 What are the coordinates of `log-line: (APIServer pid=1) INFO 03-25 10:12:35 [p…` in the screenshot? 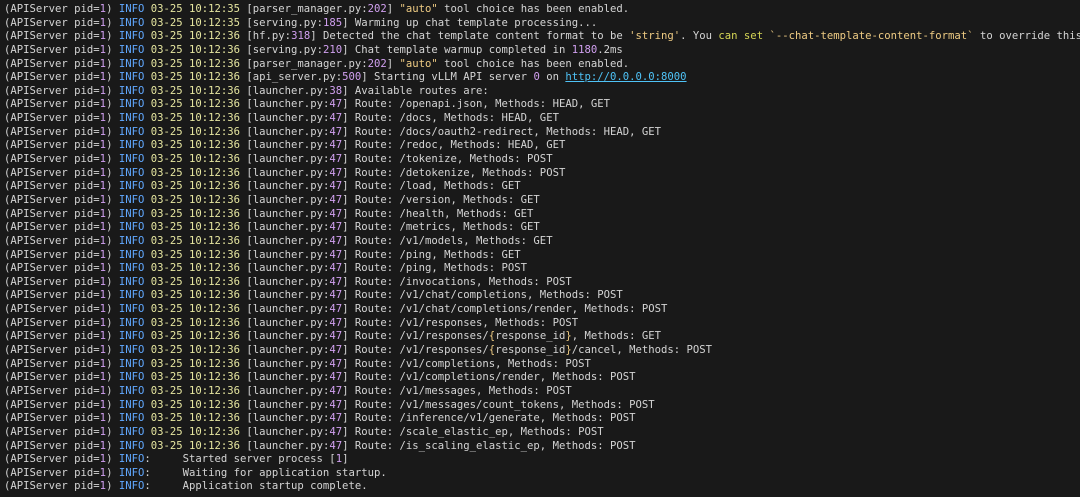 It's located at (542, 10).